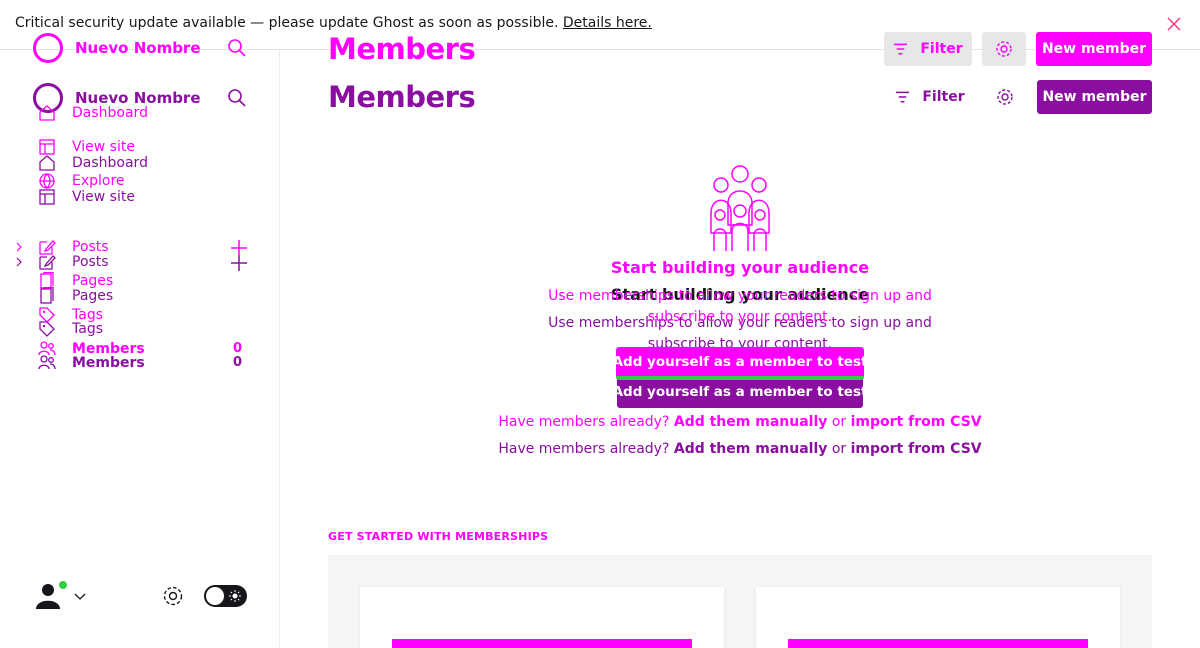  I want to click on sidebar-item-explore: Explore, so click(81, 181).